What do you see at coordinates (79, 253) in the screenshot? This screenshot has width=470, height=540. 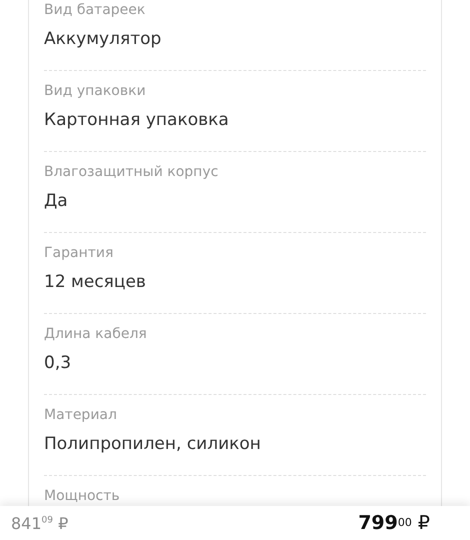 I see `spec-label: Гарантия` at bounding box center [79, 253].